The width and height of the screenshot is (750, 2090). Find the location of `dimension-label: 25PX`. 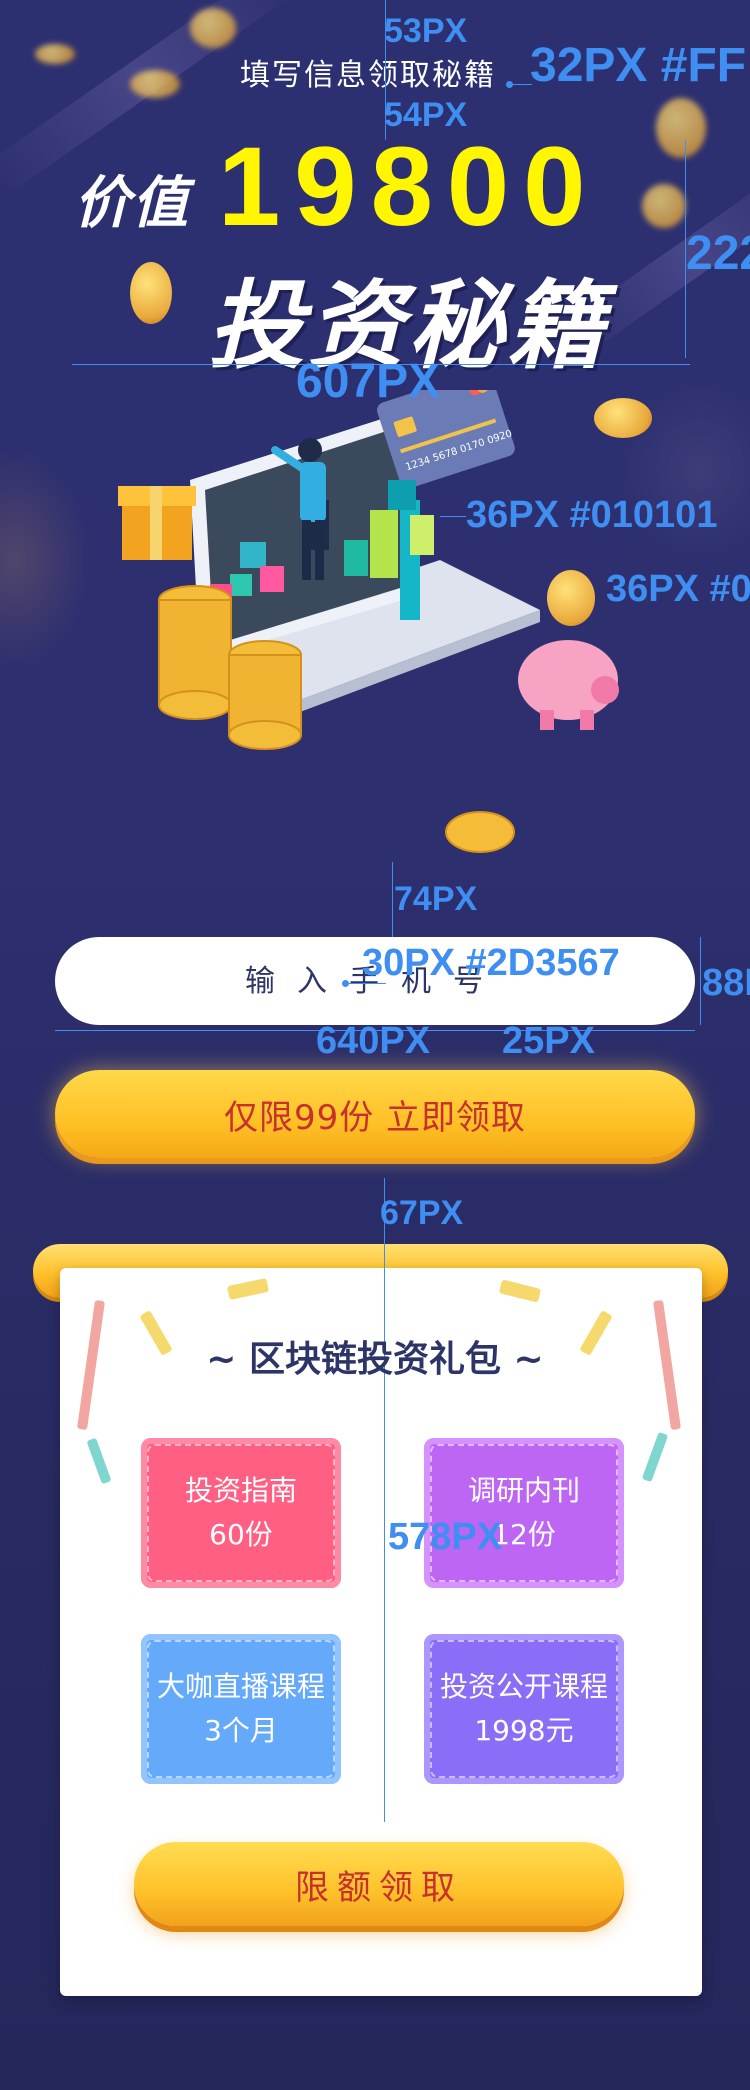

dimension-label: 25PX is located at coordinates (548, 1041).